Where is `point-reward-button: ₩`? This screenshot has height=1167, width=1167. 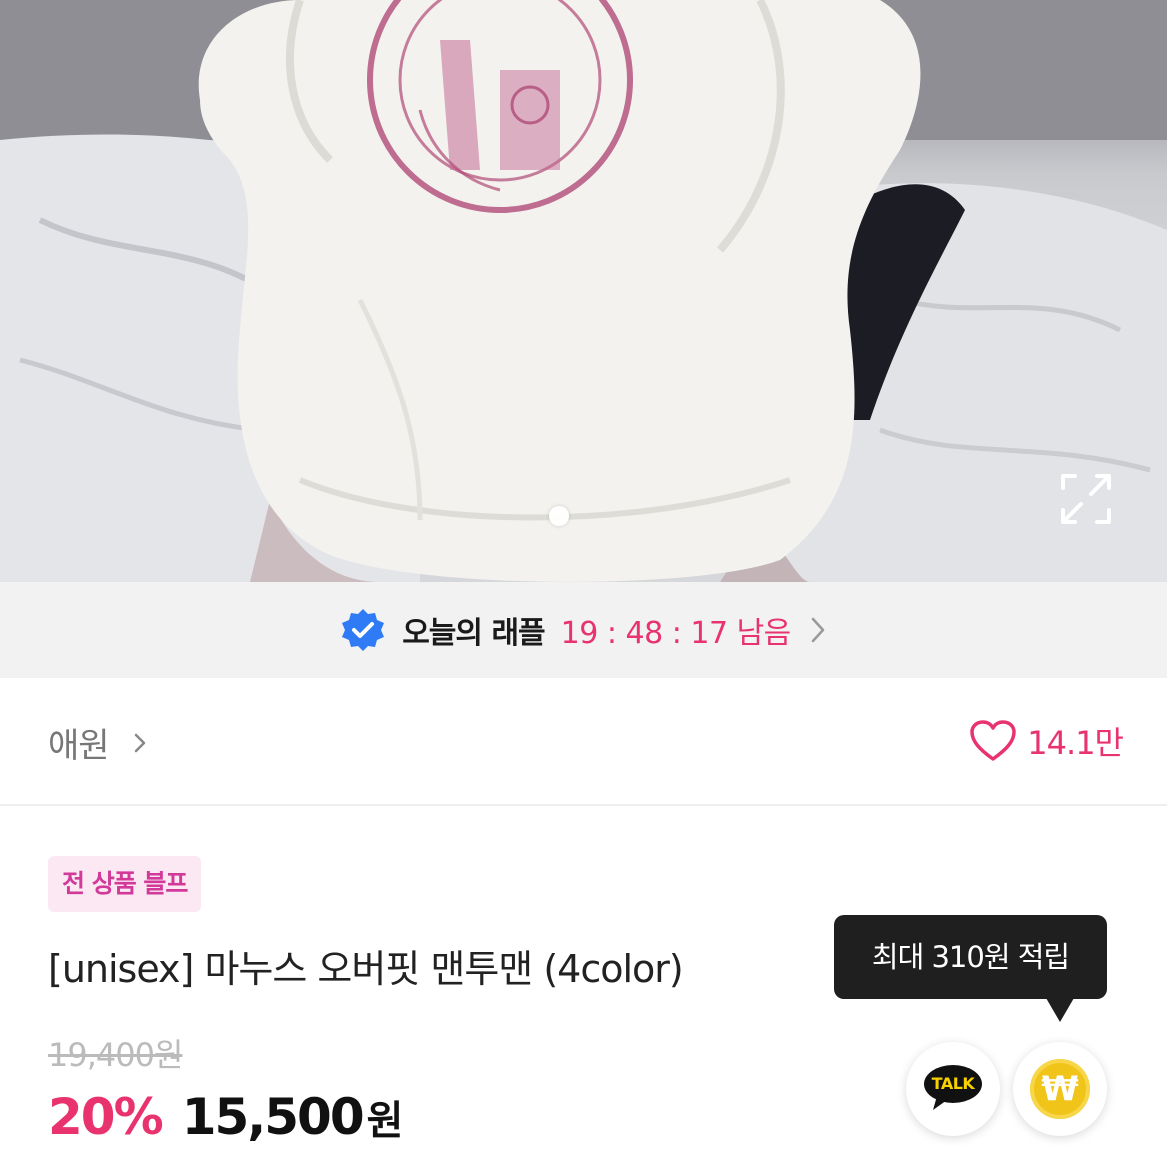
point-reward-button: ₩ is located at coordinates (1060, 1089).